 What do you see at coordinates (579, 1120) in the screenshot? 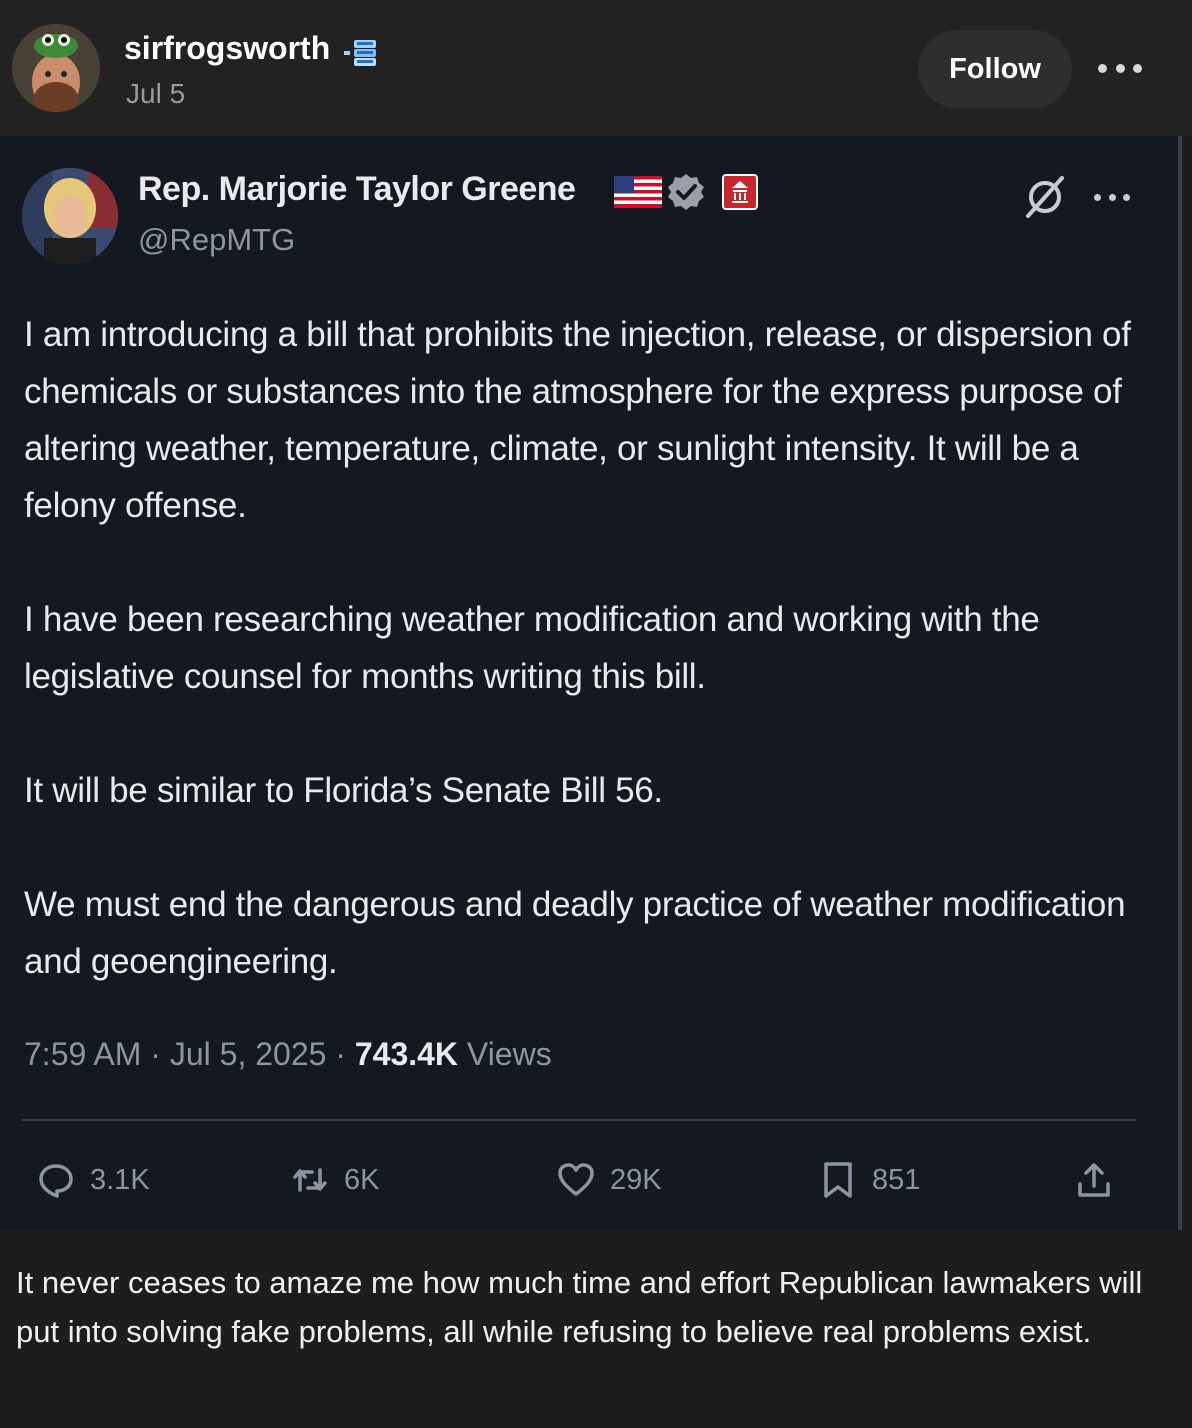
I see `divider` at bounding box center [579, 1120].